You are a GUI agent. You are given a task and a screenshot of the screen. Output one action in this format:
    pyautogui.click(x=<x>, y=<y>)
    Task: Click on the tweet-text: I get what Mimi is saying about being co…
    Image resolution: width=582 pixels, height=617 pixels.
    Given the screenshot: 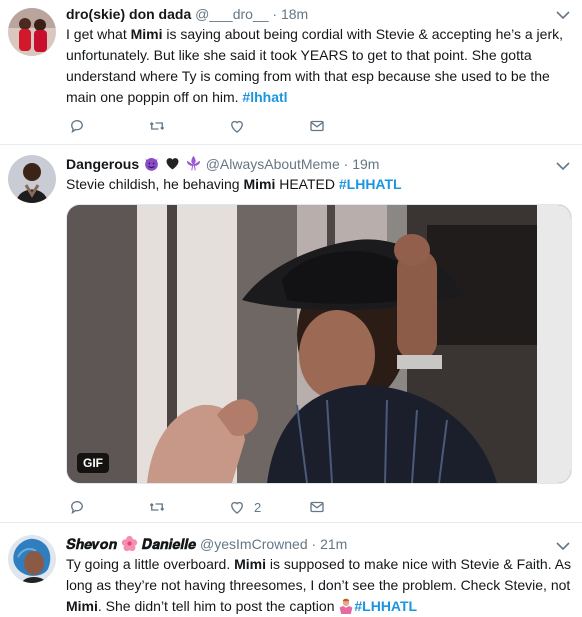 What is the action you would take?
    pyautogui.click(x=315, y=65)
    